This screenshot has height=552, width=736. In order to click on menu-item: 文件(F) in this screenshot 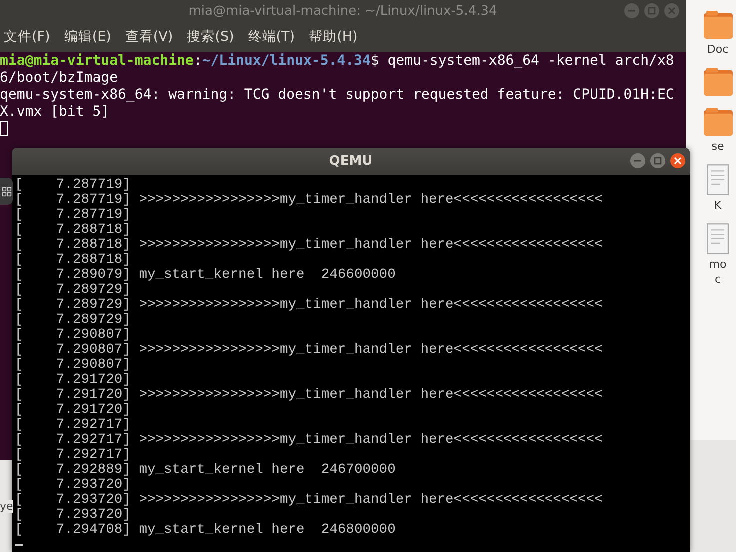, I will do `click(27, 37)`.